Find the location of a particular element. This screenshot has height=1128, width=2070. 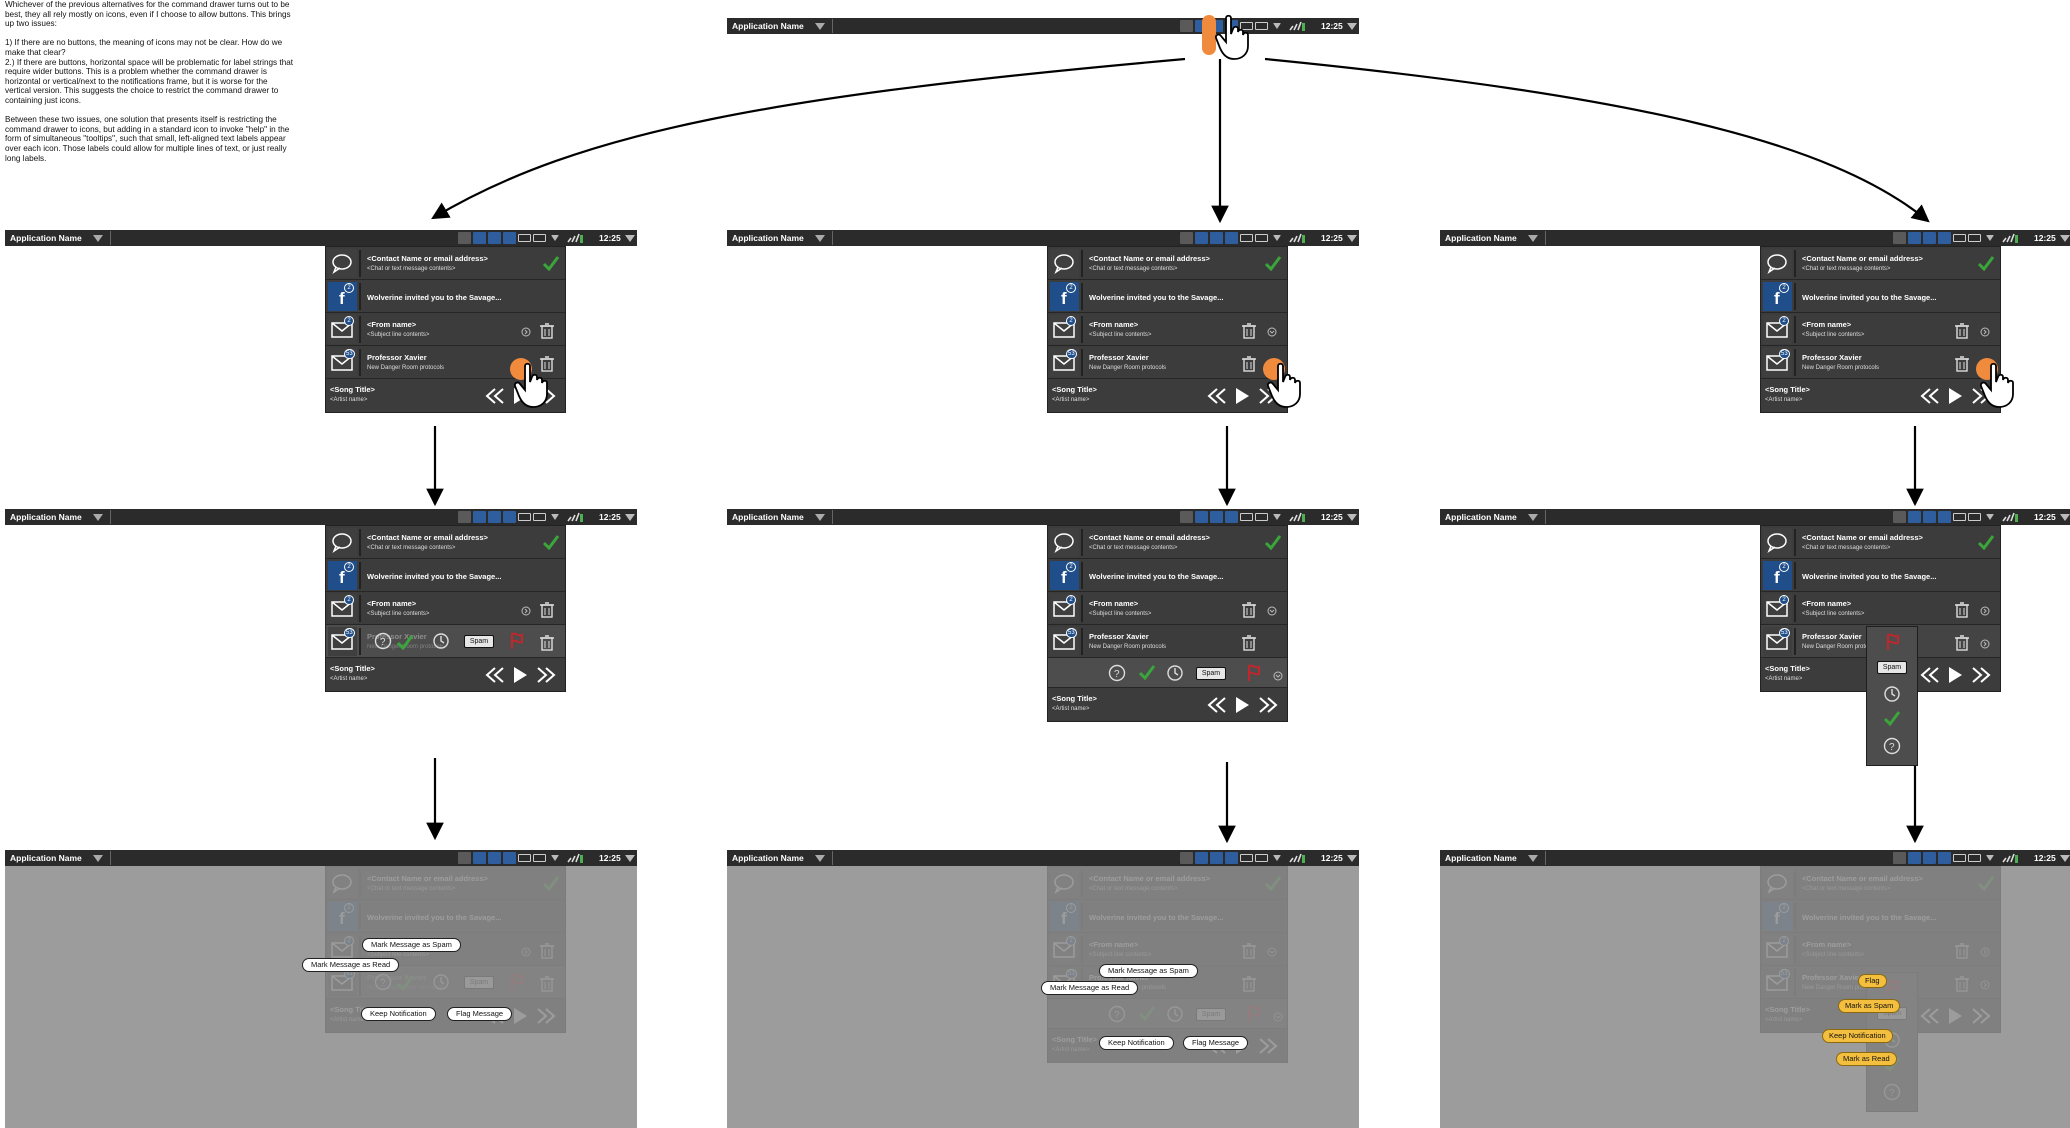

vertical-command-drawer: Spam? is located at coordinates (1892, 696).